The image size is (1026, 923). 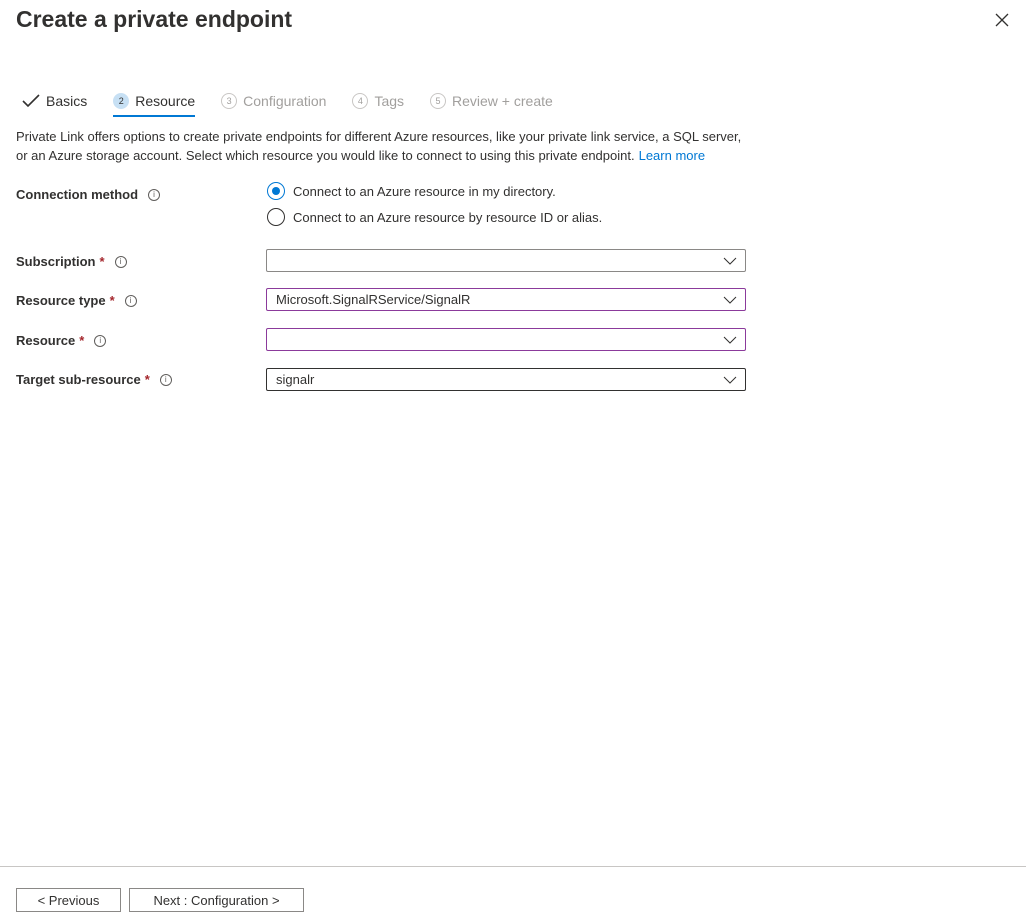 What do you see at coordinates (56, 261) in the screenshot?
I see `label-text: Subscription` at bounding box center [56, 261].